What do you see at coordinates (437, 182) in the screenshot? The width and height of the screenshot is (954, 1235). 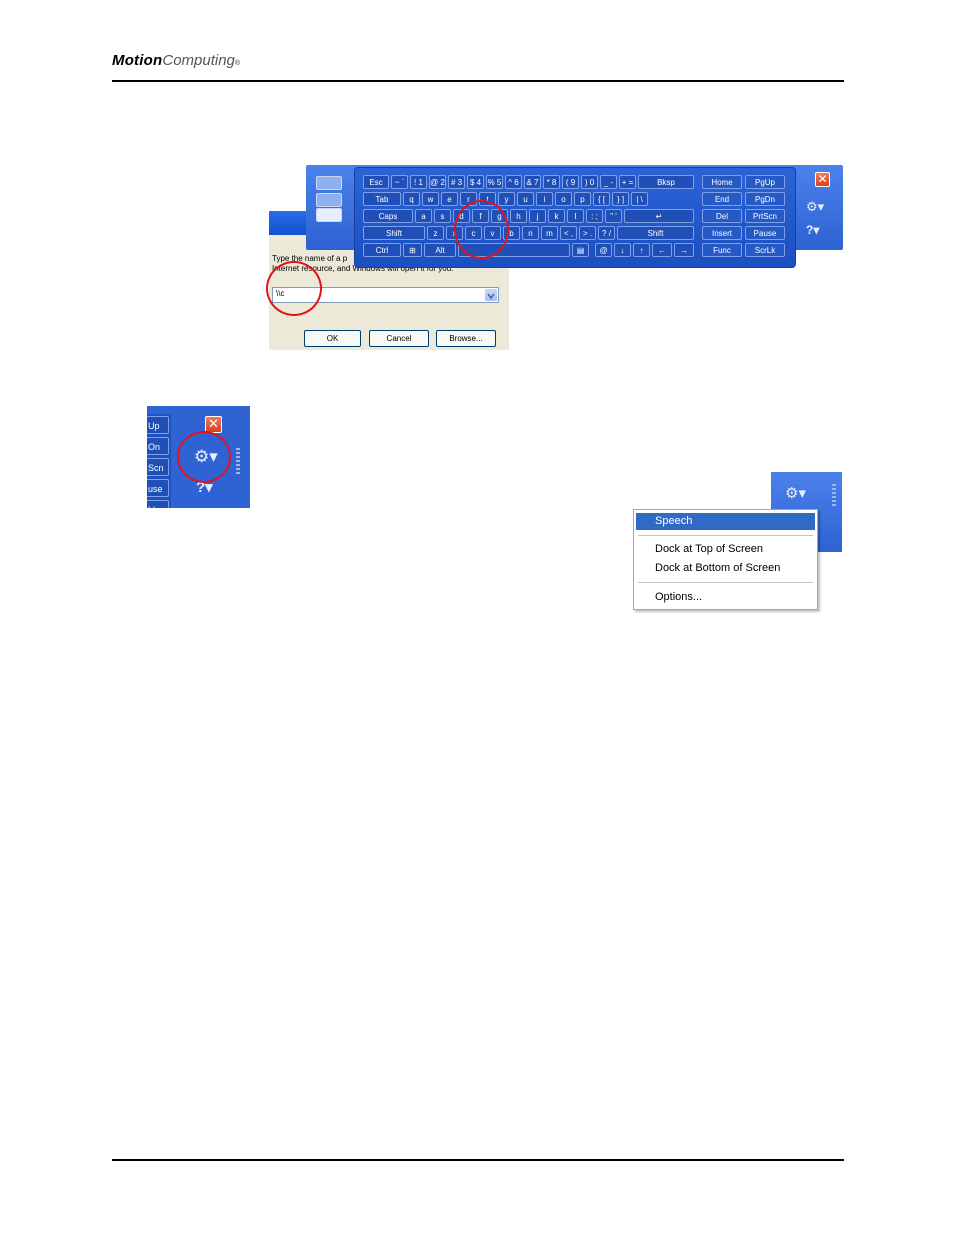 I see `keyboard-key: @ 2` at bounding box center [437, 182].